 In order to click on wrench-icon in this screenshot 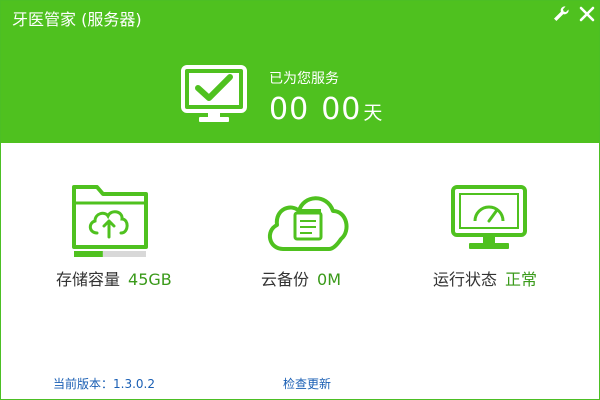, I will do `click(561, 14)`.